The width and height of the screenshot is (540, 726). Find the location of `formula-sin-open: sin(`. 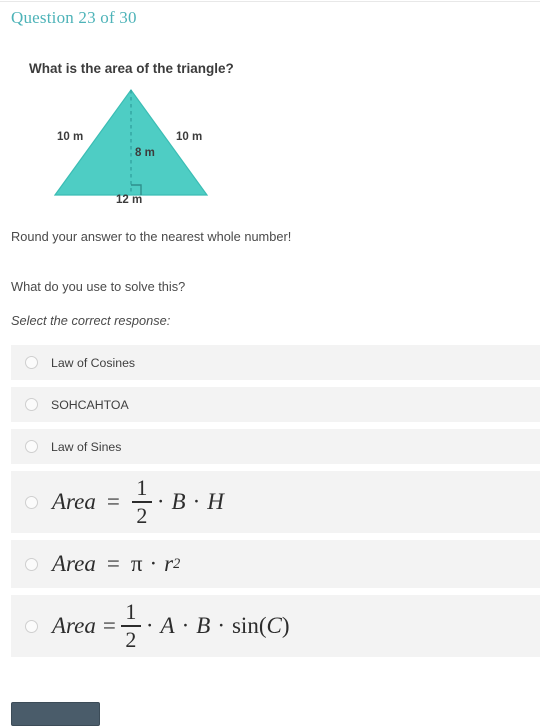

formula-sin-open: sin( is located at coordinates (249, 625).